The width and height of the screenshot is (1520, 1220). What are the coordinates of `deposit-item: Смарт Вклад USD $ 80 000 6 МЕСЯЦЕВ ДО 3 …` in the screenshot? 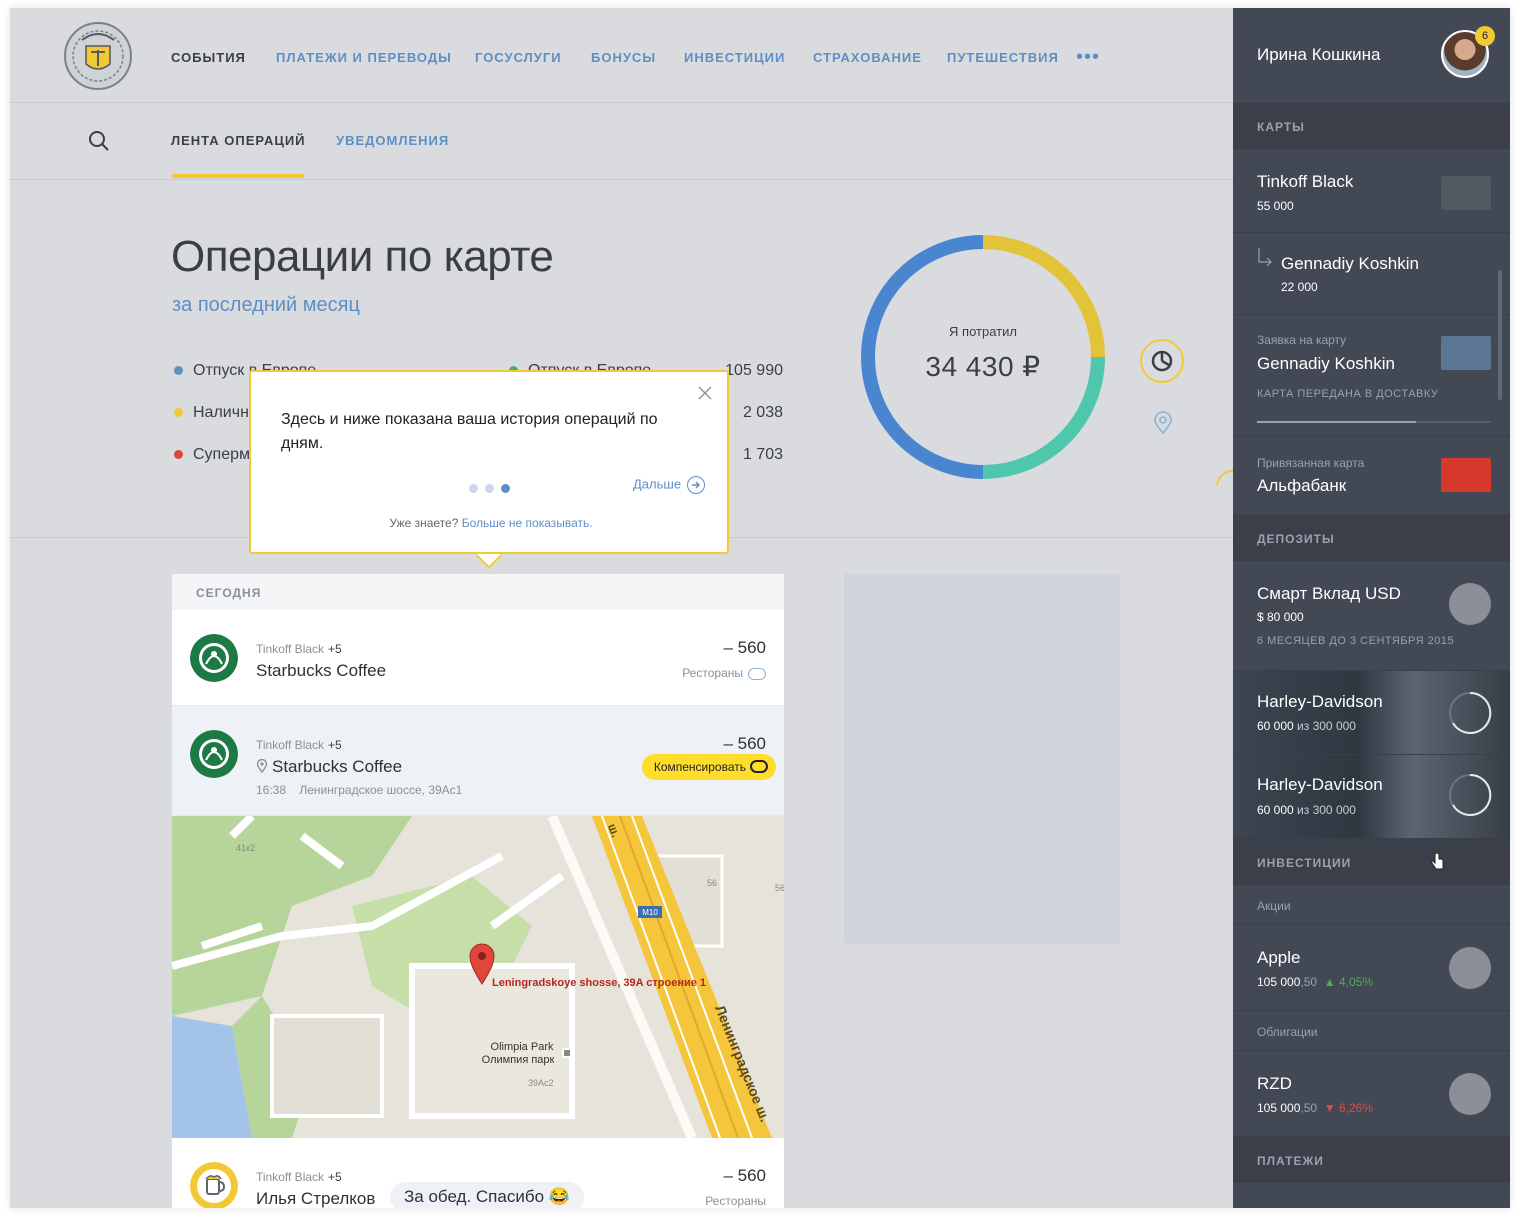 It's located at (1371, 616).